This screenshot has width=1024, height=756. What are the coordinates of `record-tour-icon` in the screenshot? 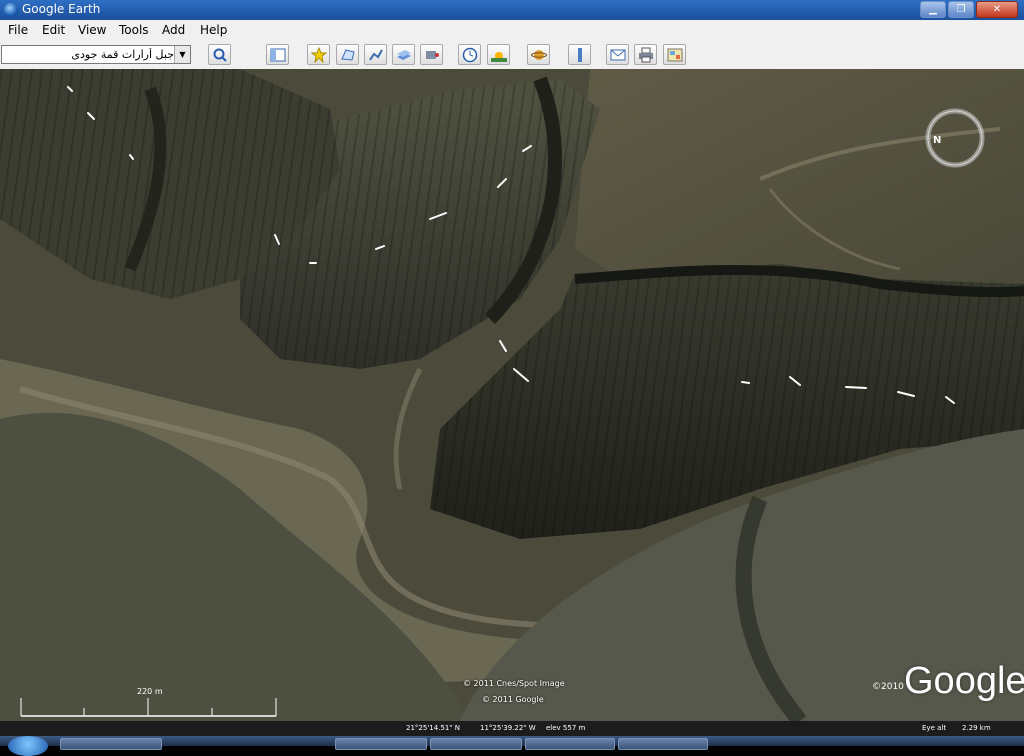 It's located at (432, 55).